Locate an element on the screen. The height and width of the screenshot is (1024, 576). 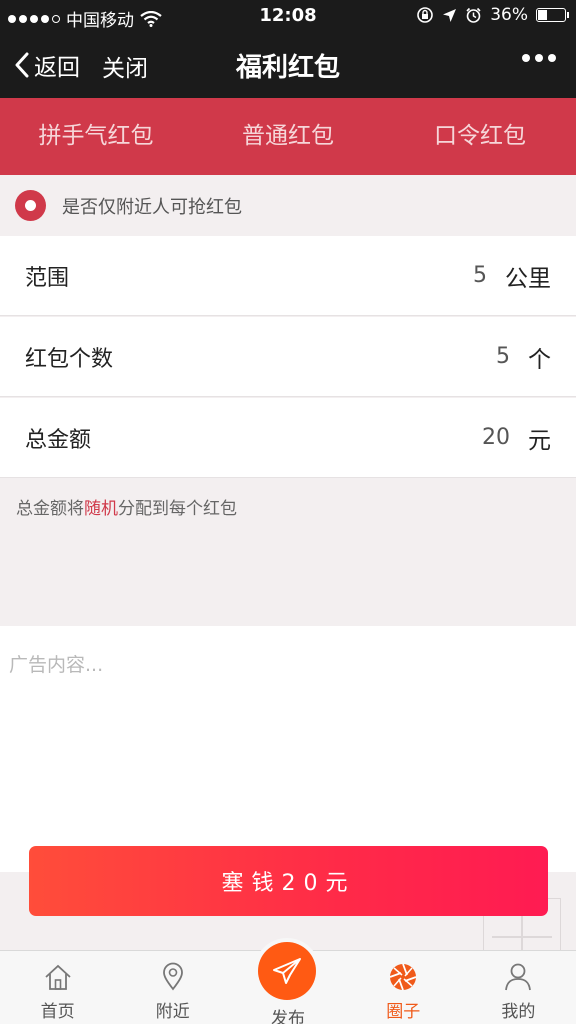
packet-type-tabs: 拼手气红包 普通红包 口令红包 is located at coordinates (288, 136).